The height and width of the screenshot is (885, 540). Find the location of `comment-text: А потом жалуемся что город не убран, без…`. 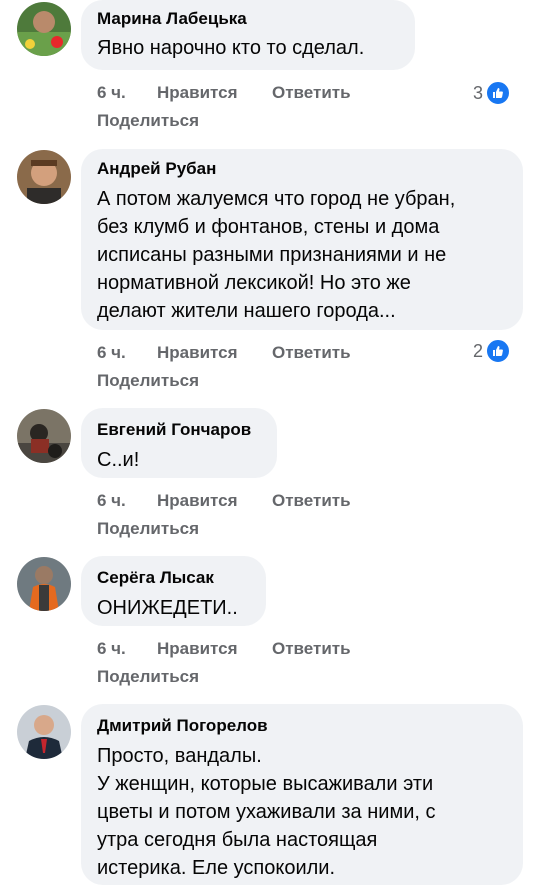

comment-text: А потом жалуемся что город не убран, без… is located at coordinates (276, 255).